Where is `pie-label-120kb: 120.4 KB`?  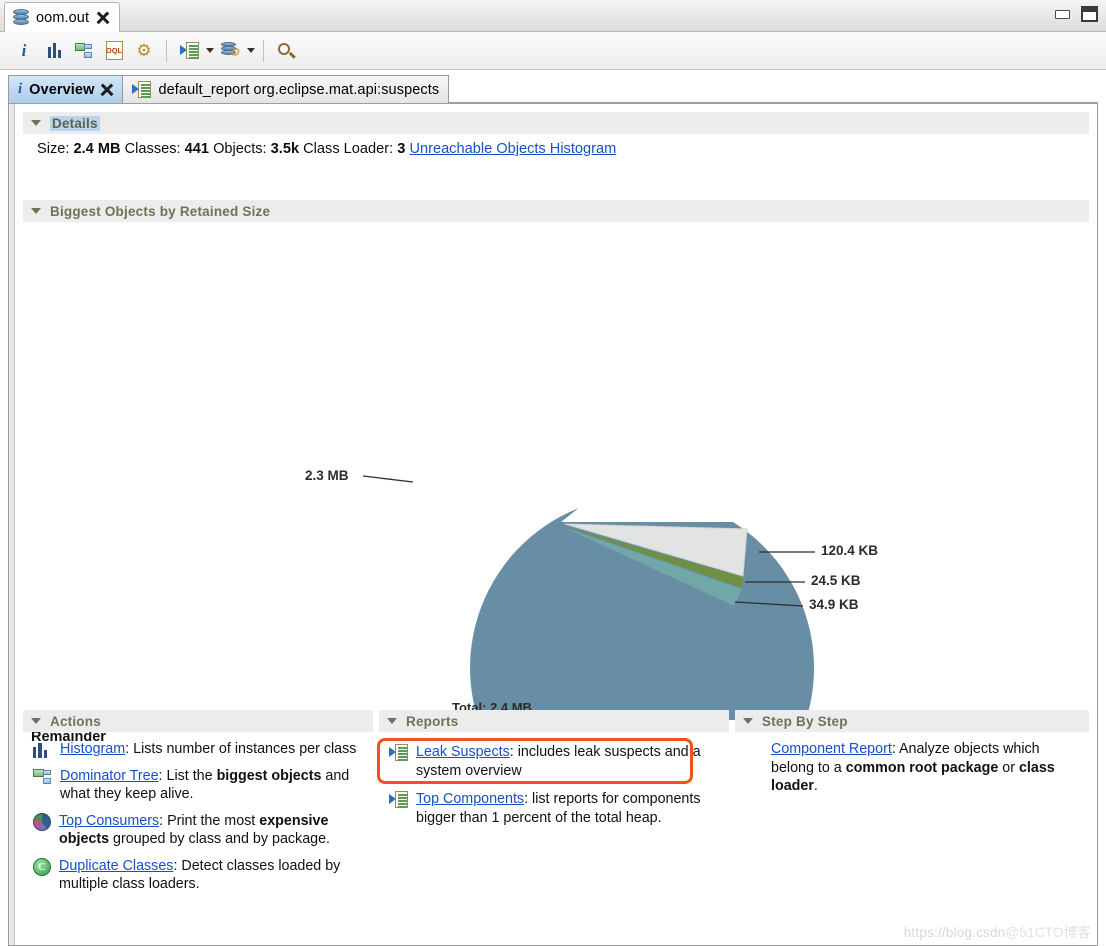
pie-label-120kb: 120.4 KB is located at coordinates (850, 550).